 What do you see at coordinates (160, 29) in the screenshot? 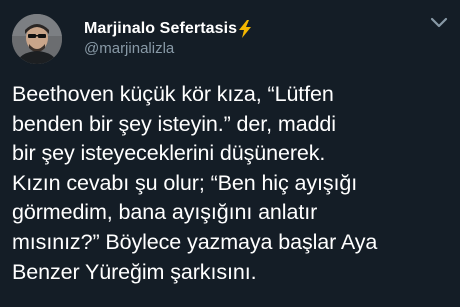
I see `display-name: Marjinalo Sefertasis` at bounding box center [160, 29].